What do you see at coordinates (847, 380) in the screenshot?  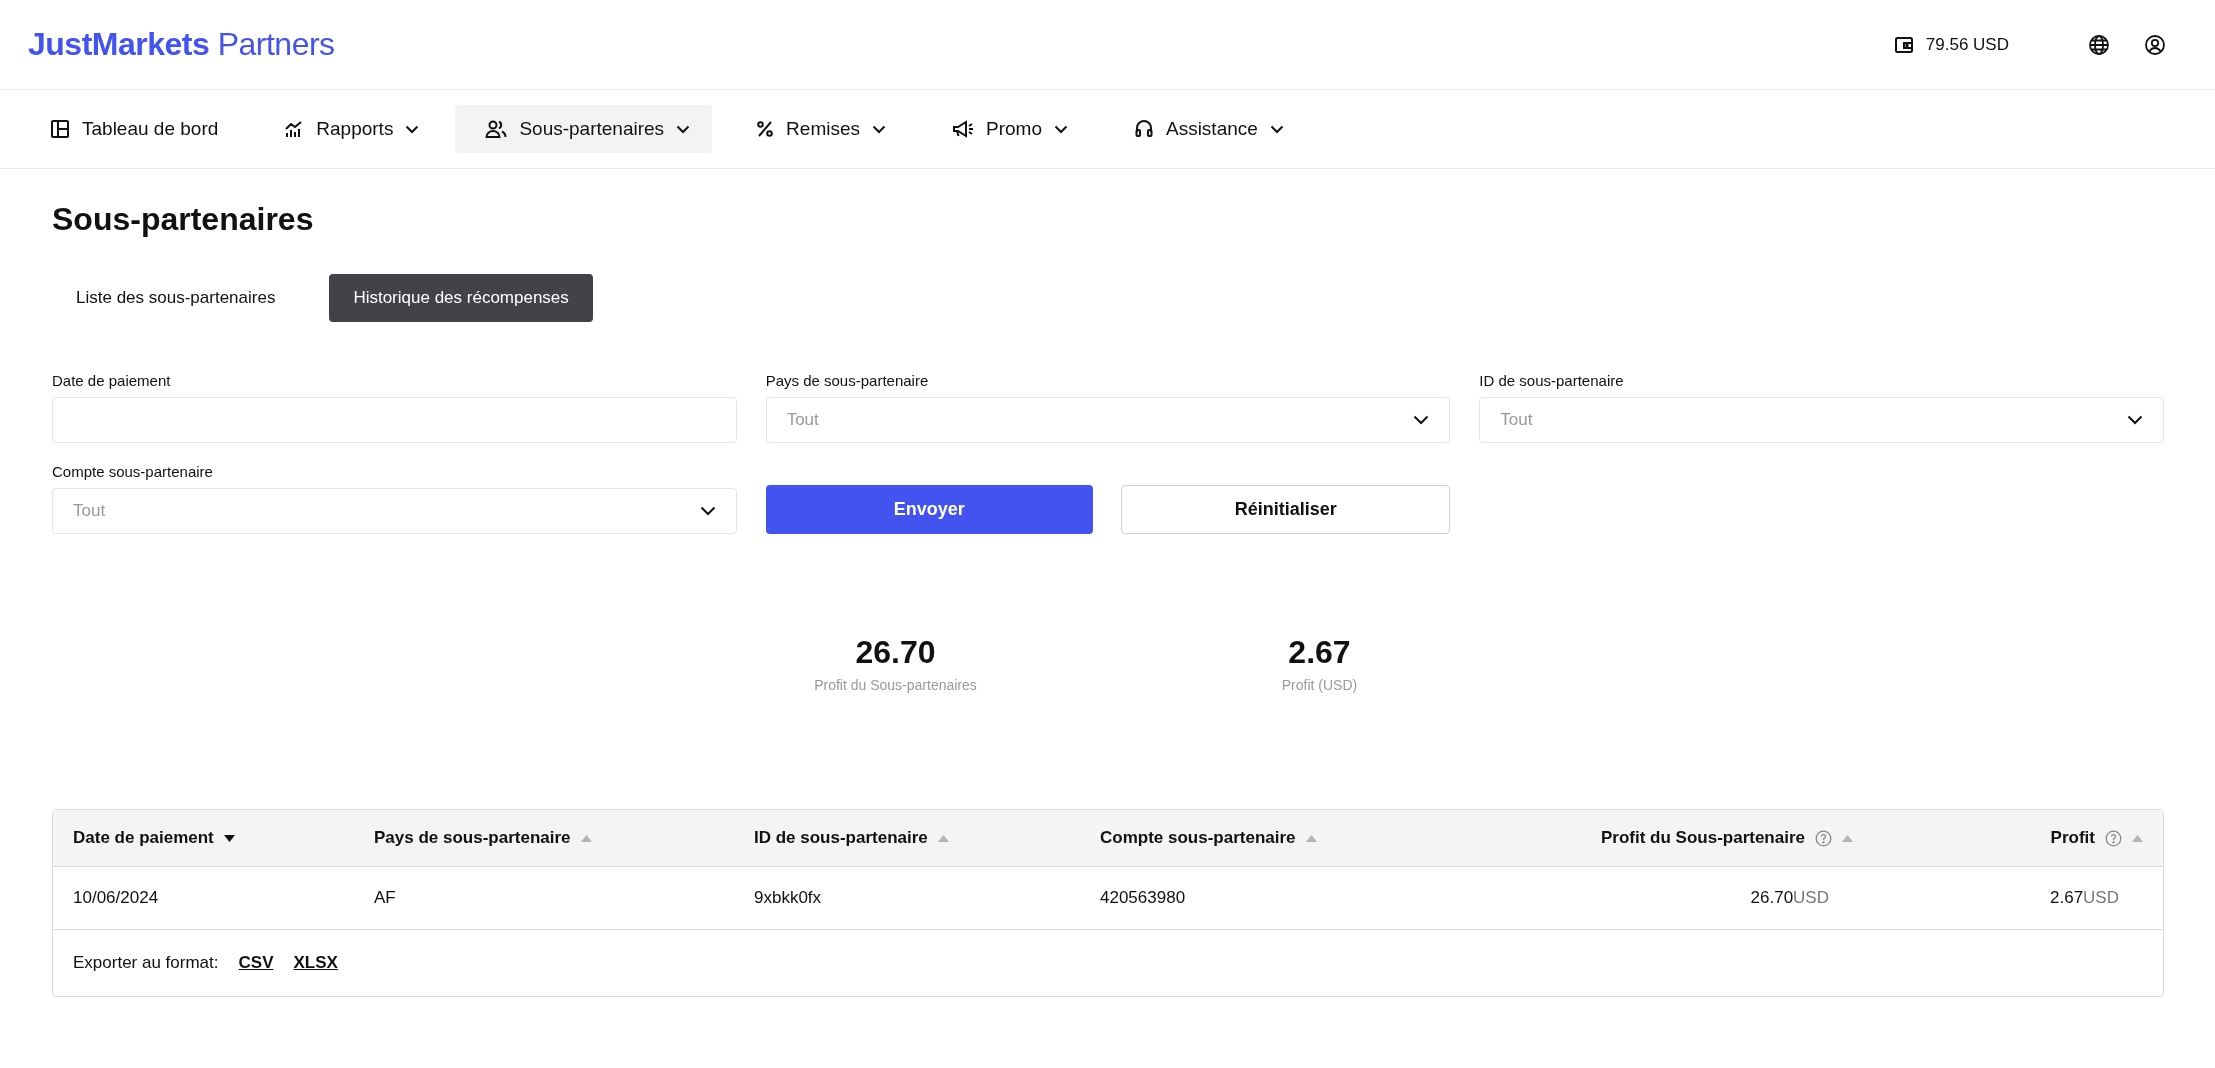 I see `filter-label: Pays de sous-partenaire` at bounding box center [847, 380].